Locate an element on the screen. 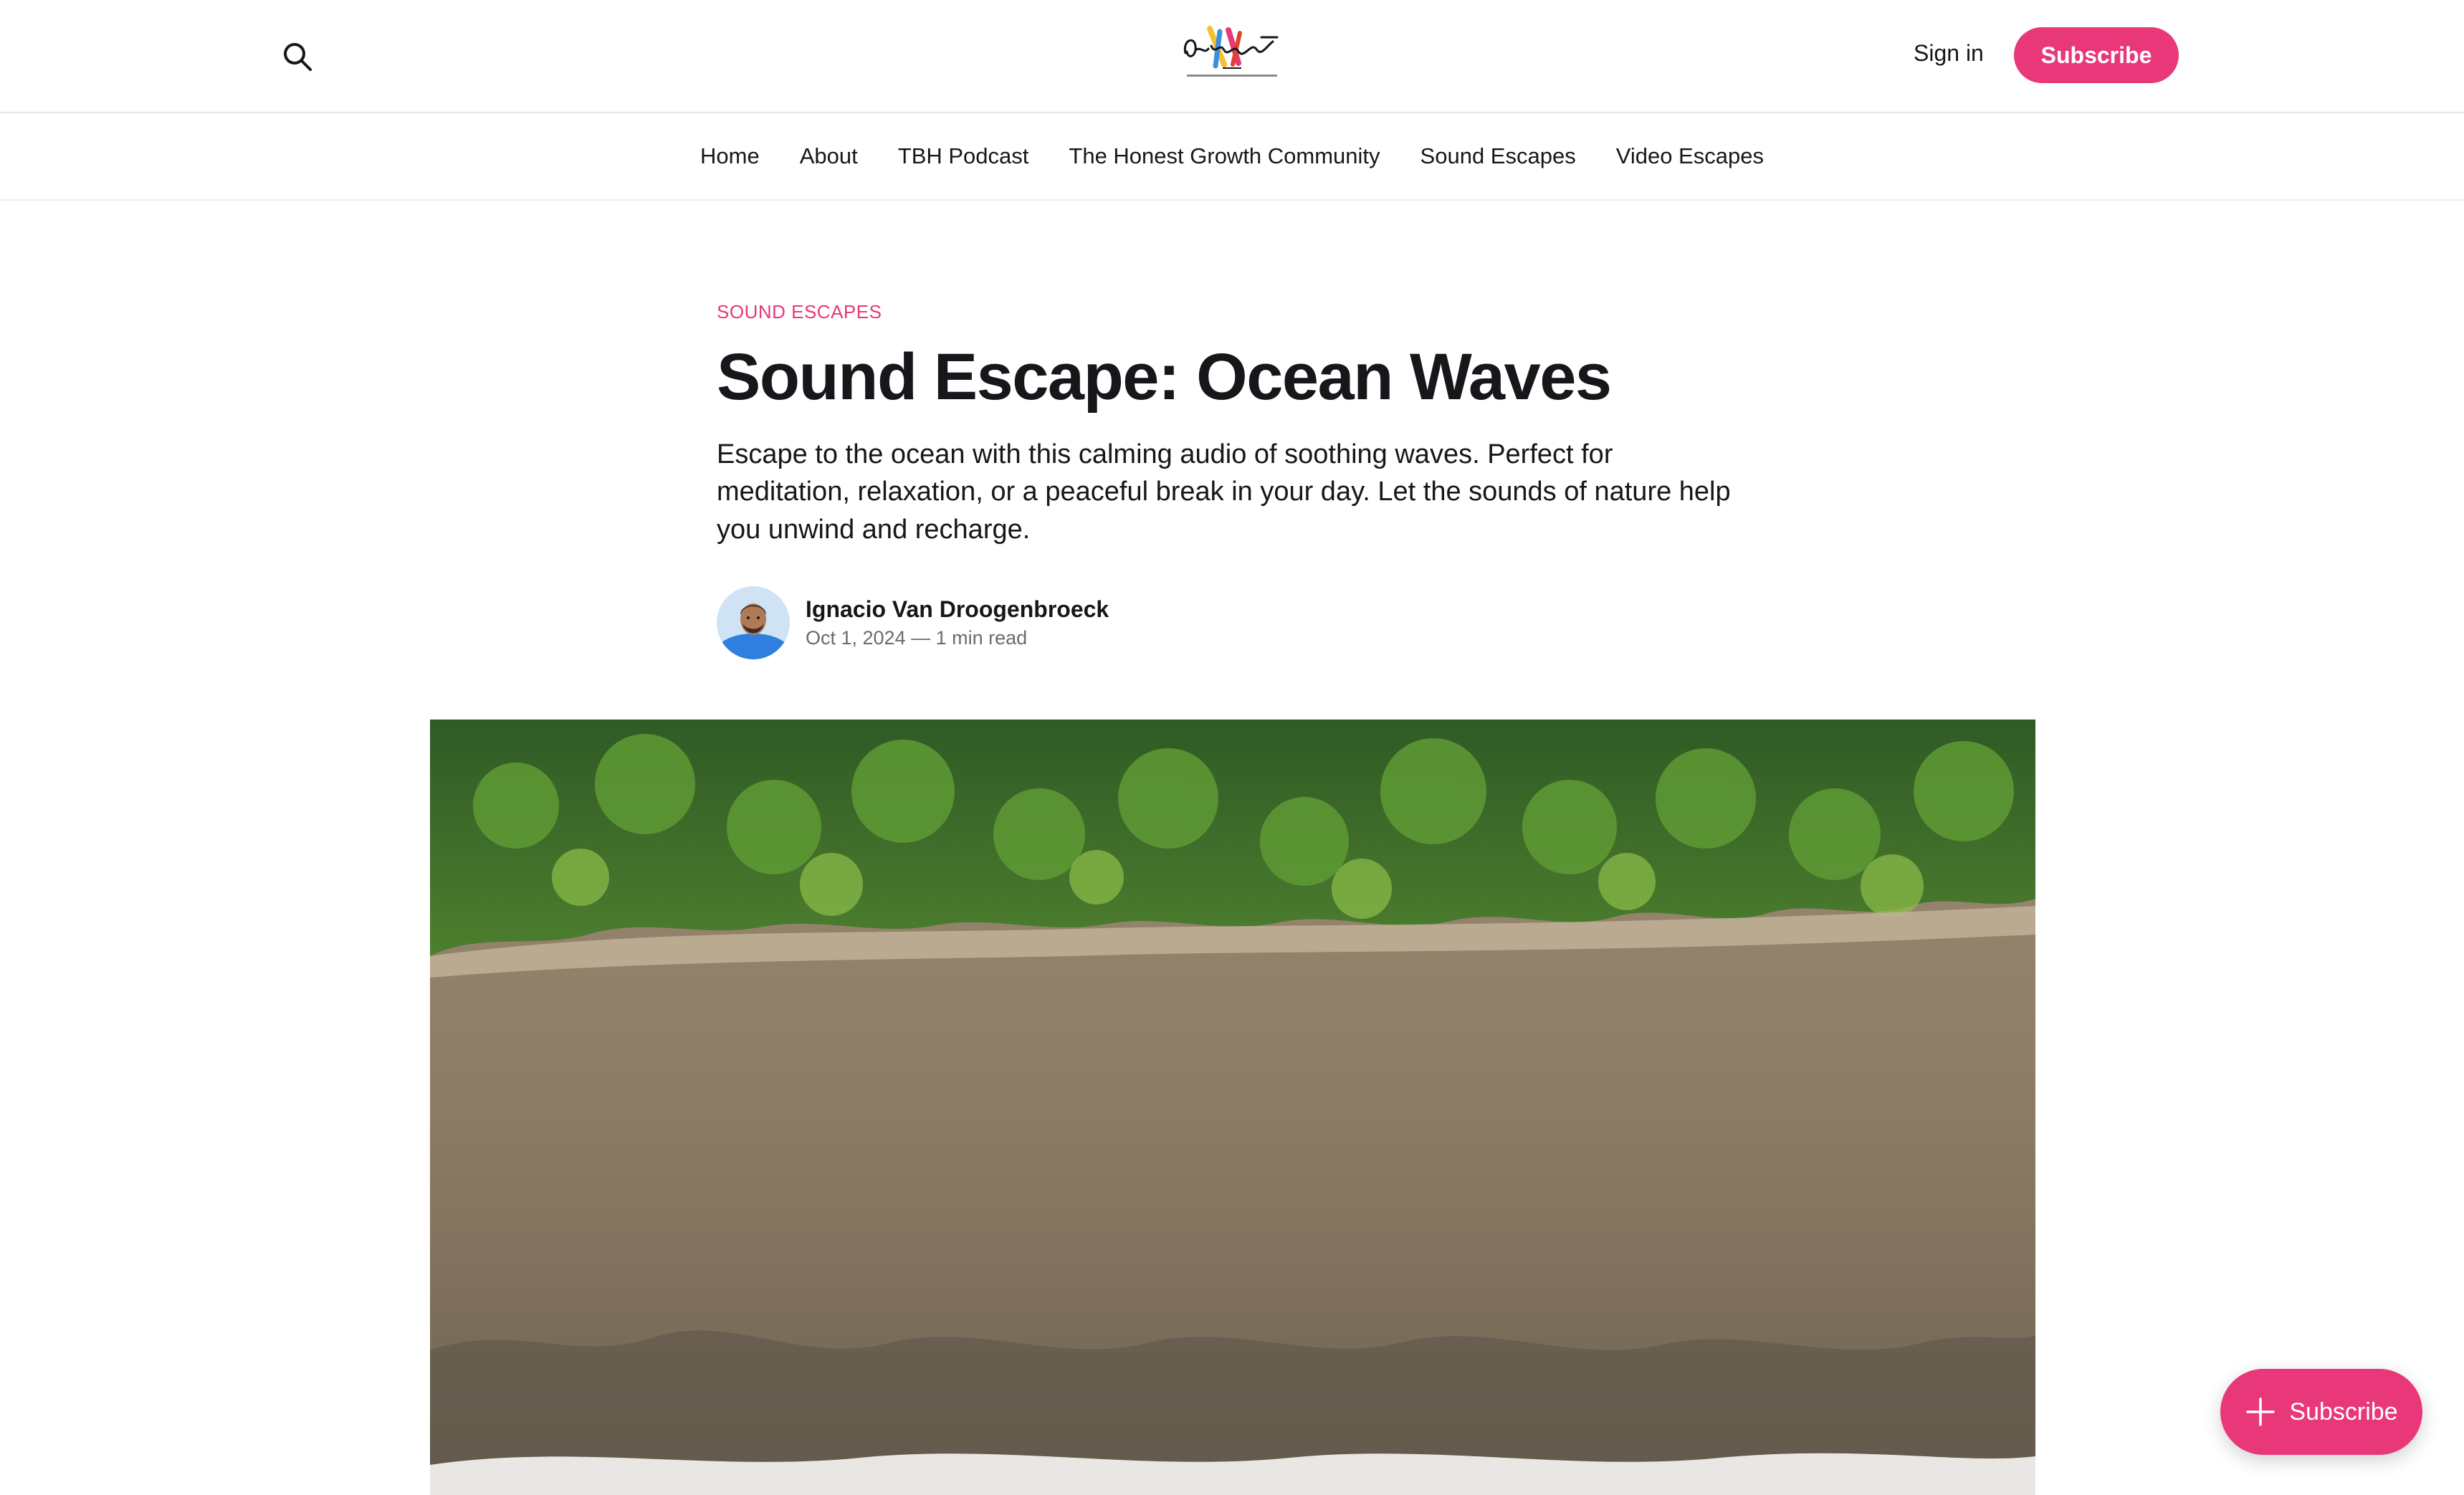 Image resolution: width=2464 pixels, height=1495 pixels. article-tag: SOUND ESCAPES is located at coordinates (1230, 312).